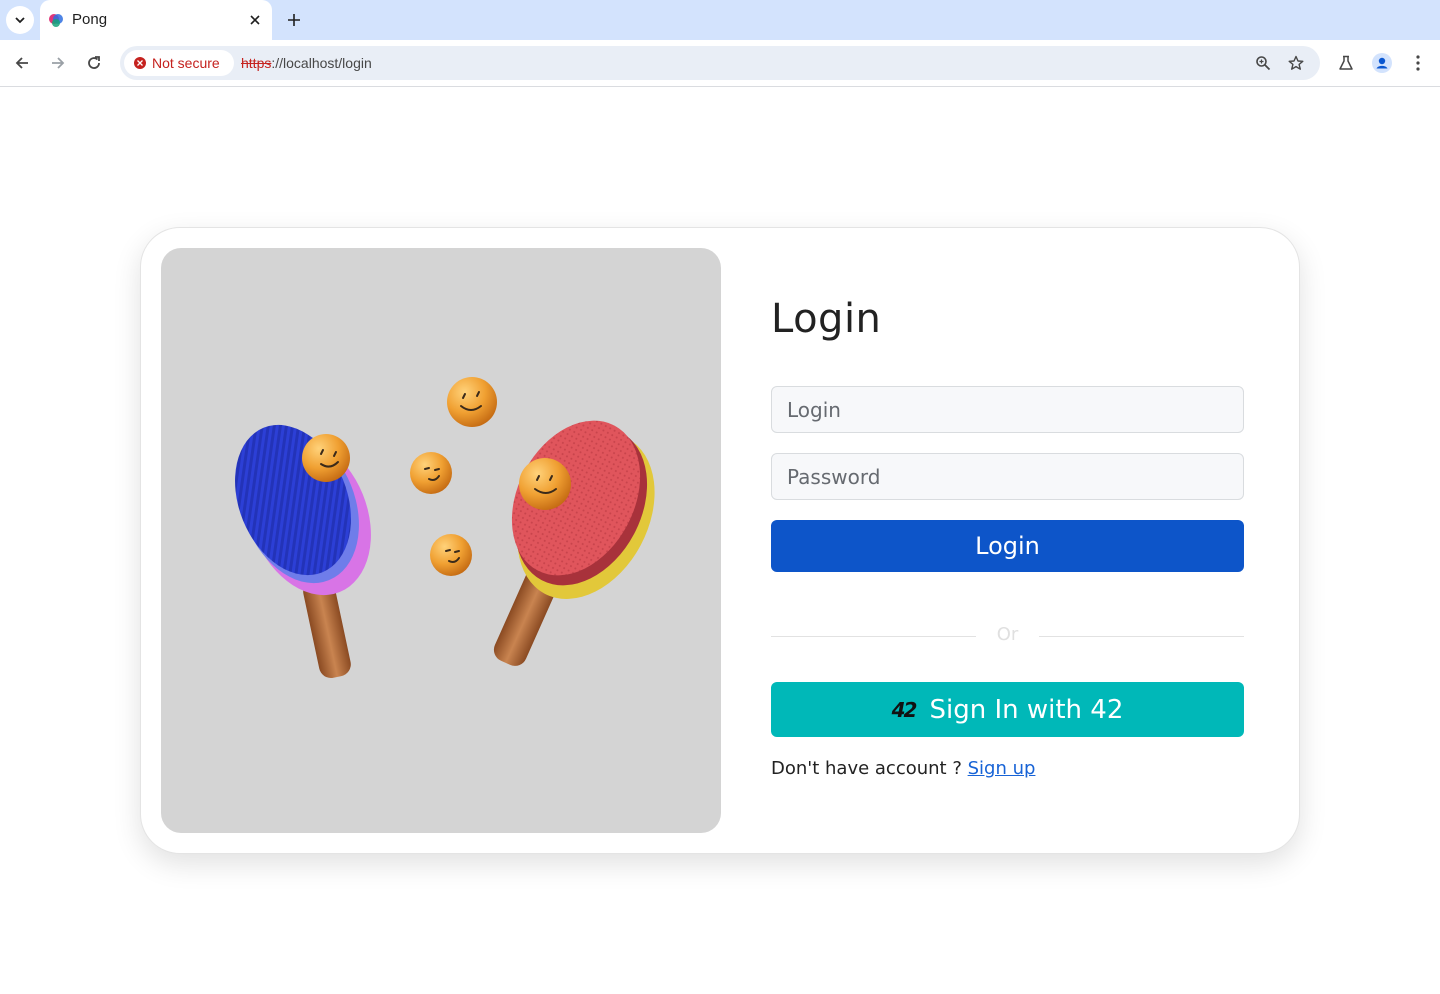  Describe the element at coordinates (869, 768) in the screenshot. I see `signup-prompt: Don't have account ?` at that location.